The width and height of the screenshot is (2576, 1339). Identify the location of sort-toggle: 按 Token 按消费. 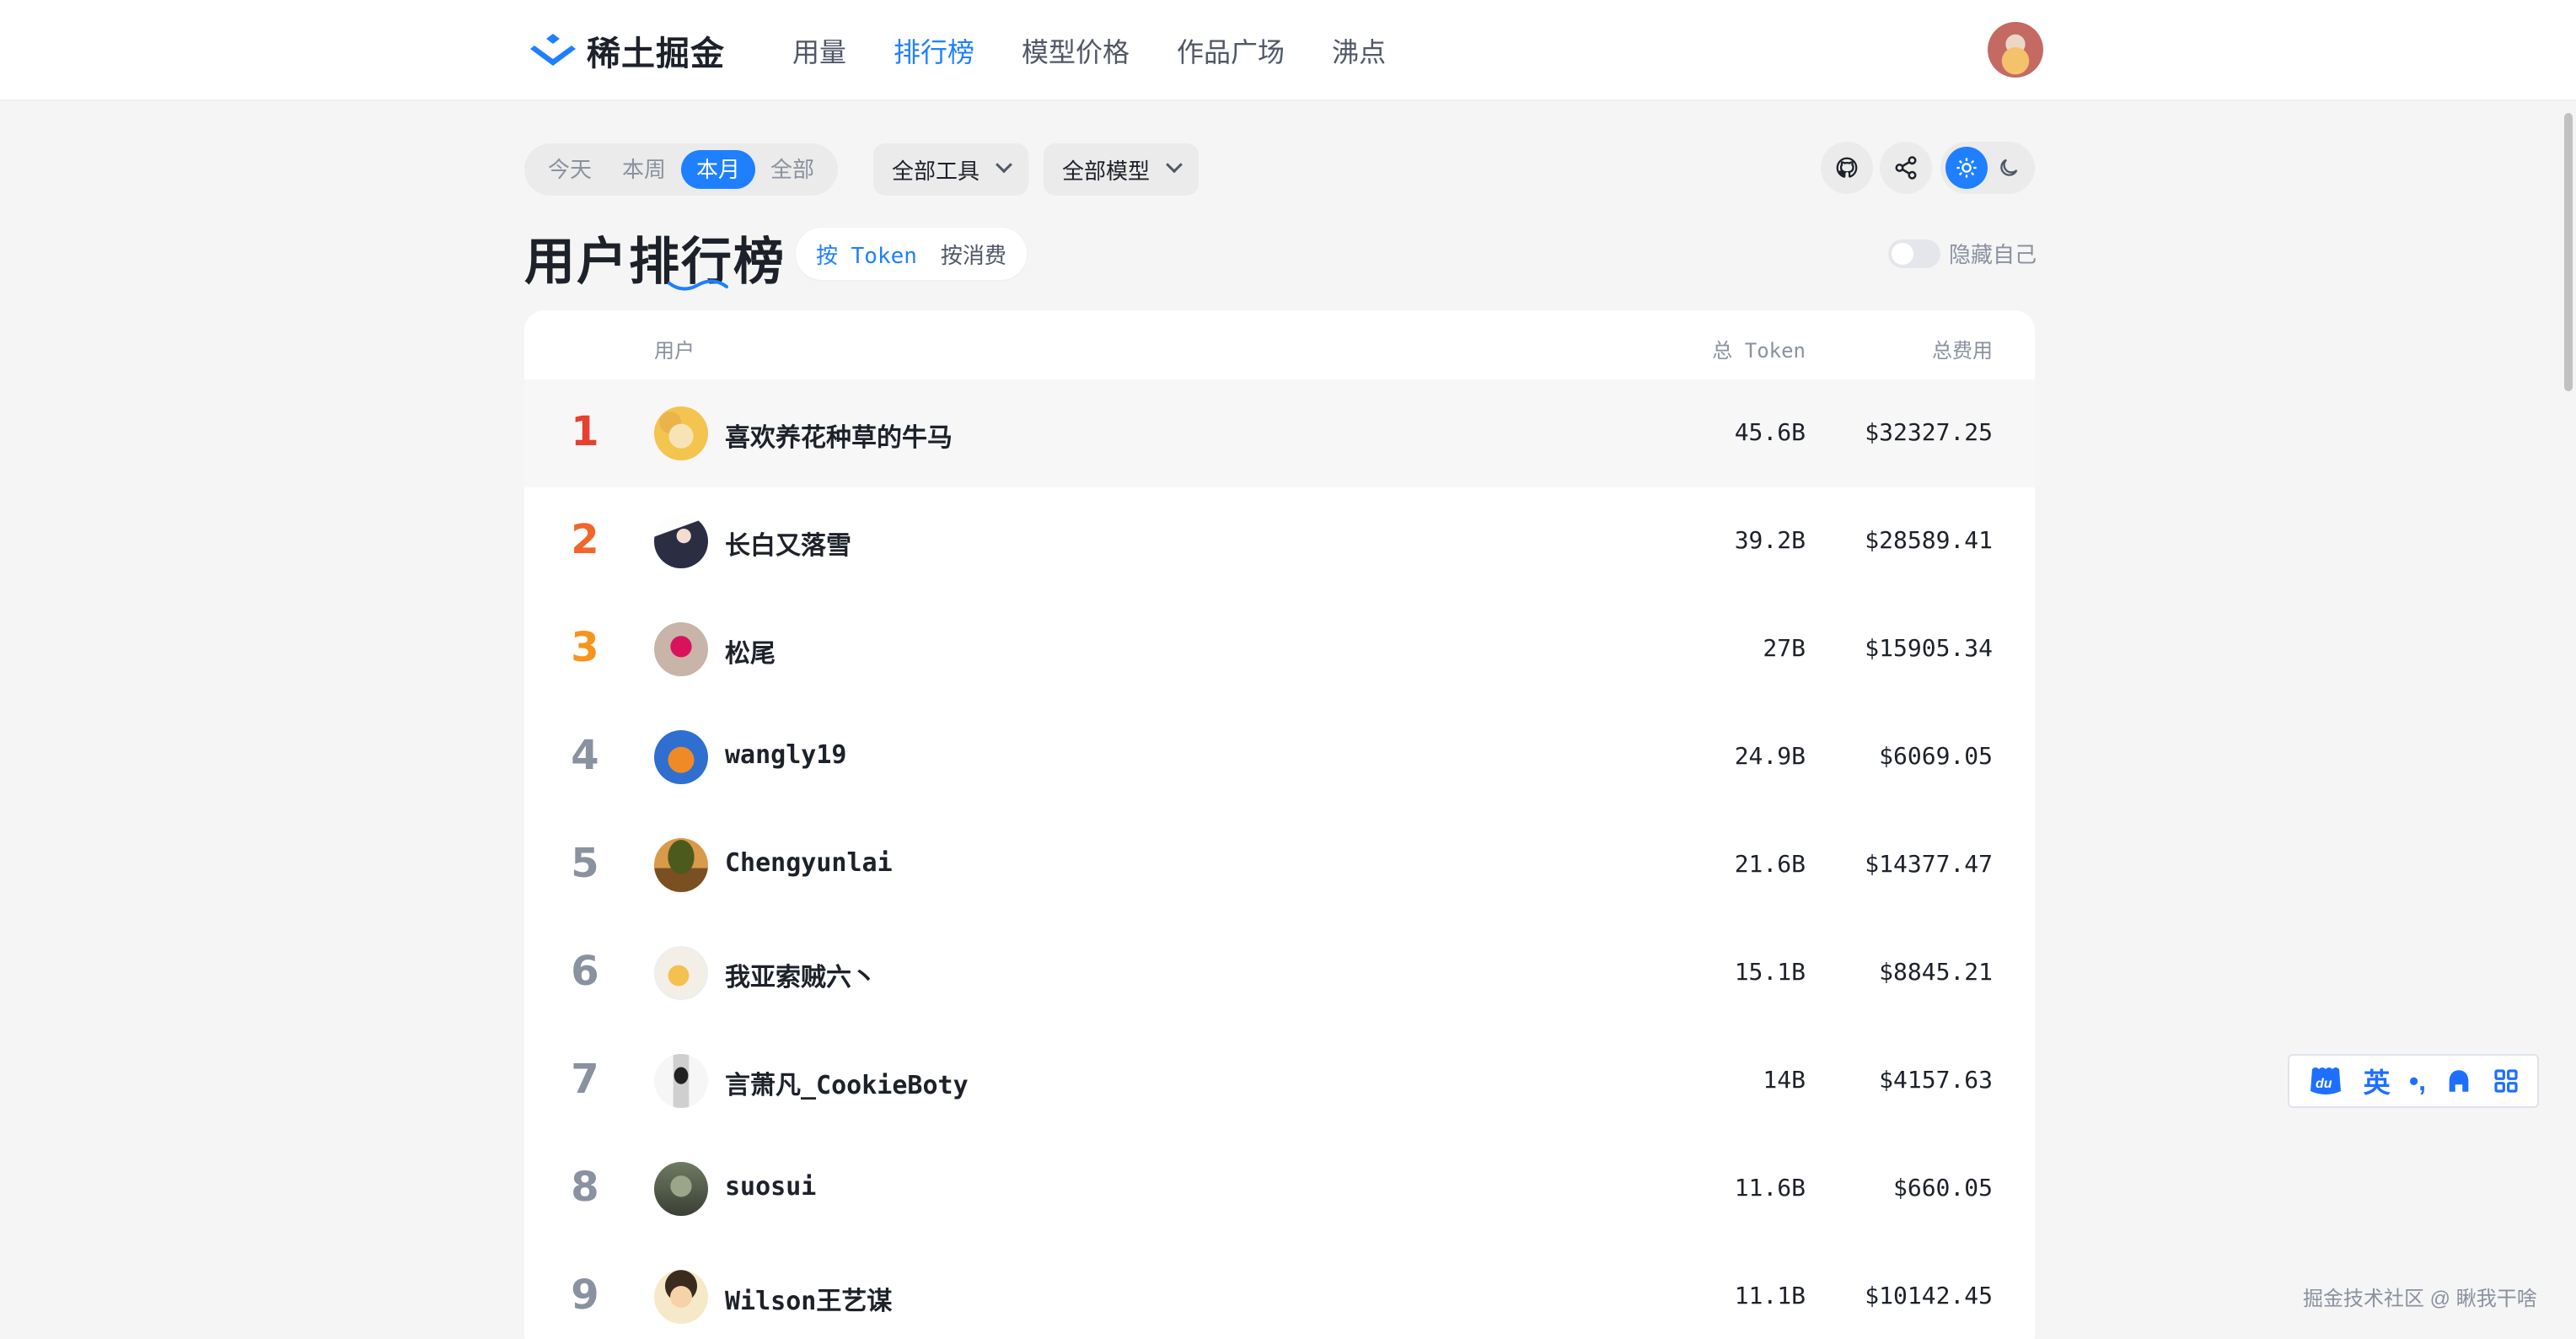
(911, 254).